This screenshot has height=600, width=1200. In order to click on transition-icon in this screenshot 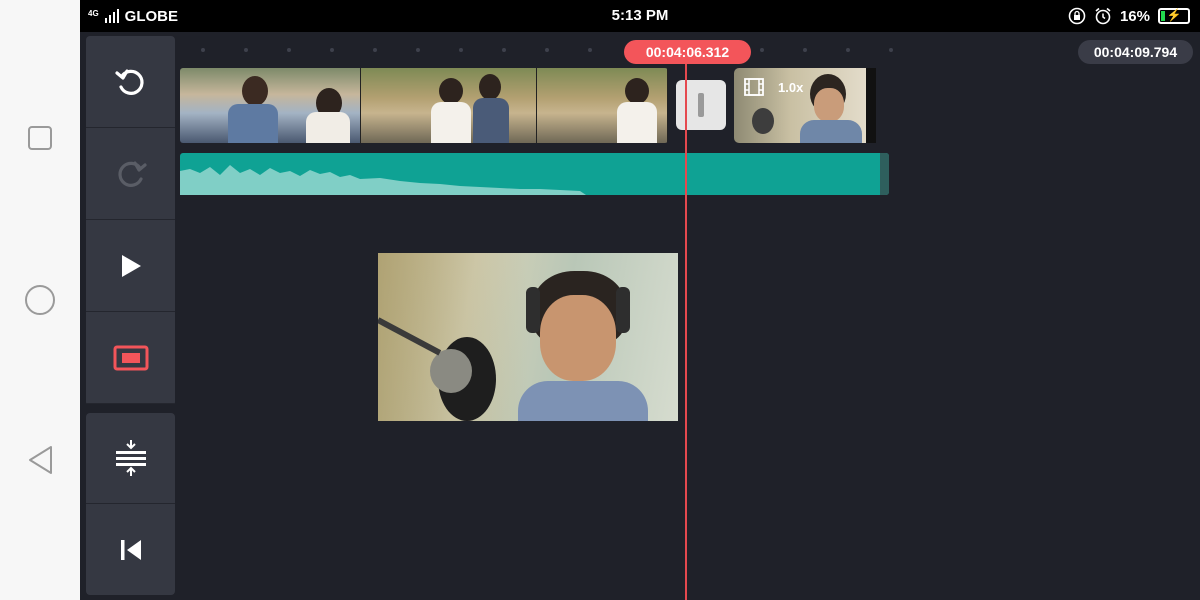, I will do `click(701, 105)`.